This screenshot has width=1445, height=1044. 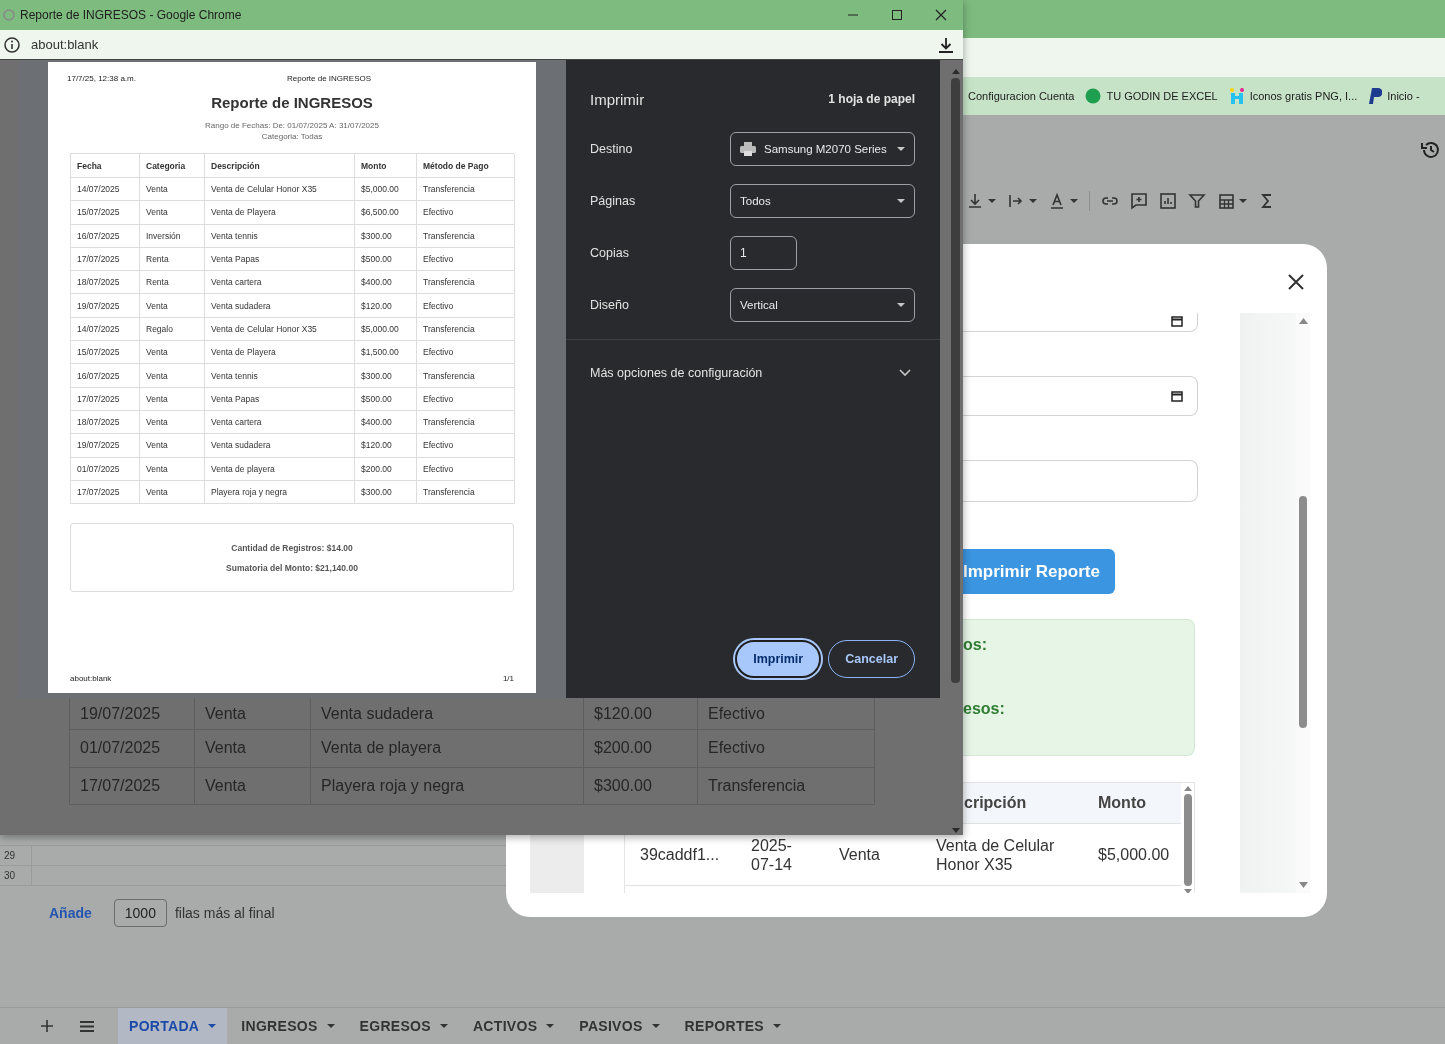 What do you see at coordinates (105, 376) in the screenshot?
I see `table-cell: 16/07/2025` at bounding box center [105, 376].